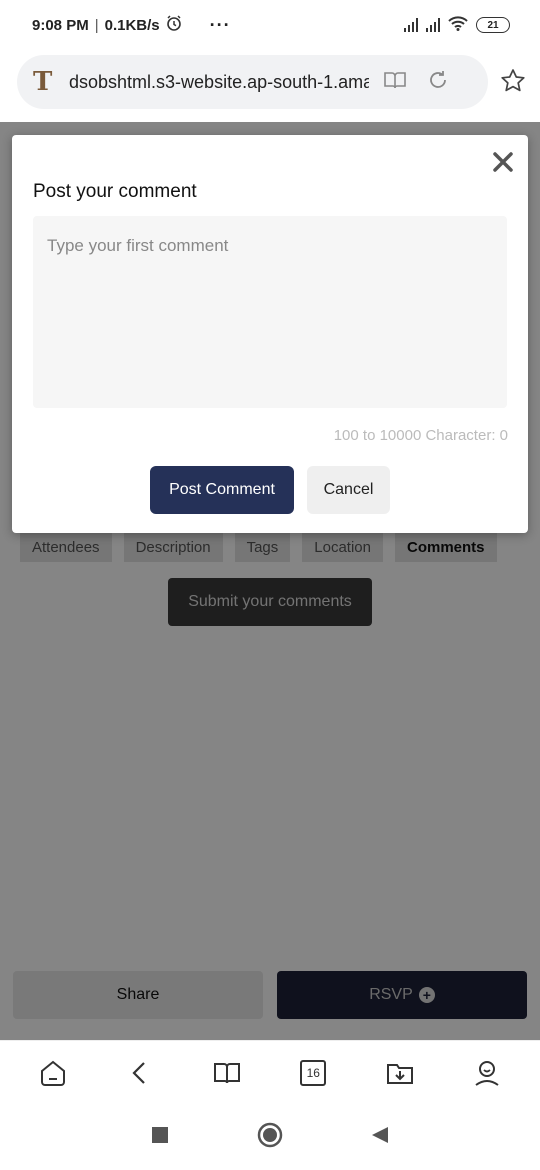 This screenshot has width=540, height=1170. What do you see at coordinates (227, 1073) in the screenshot?
I see `bookmarks-icon` at bounding box center [227, 1073].